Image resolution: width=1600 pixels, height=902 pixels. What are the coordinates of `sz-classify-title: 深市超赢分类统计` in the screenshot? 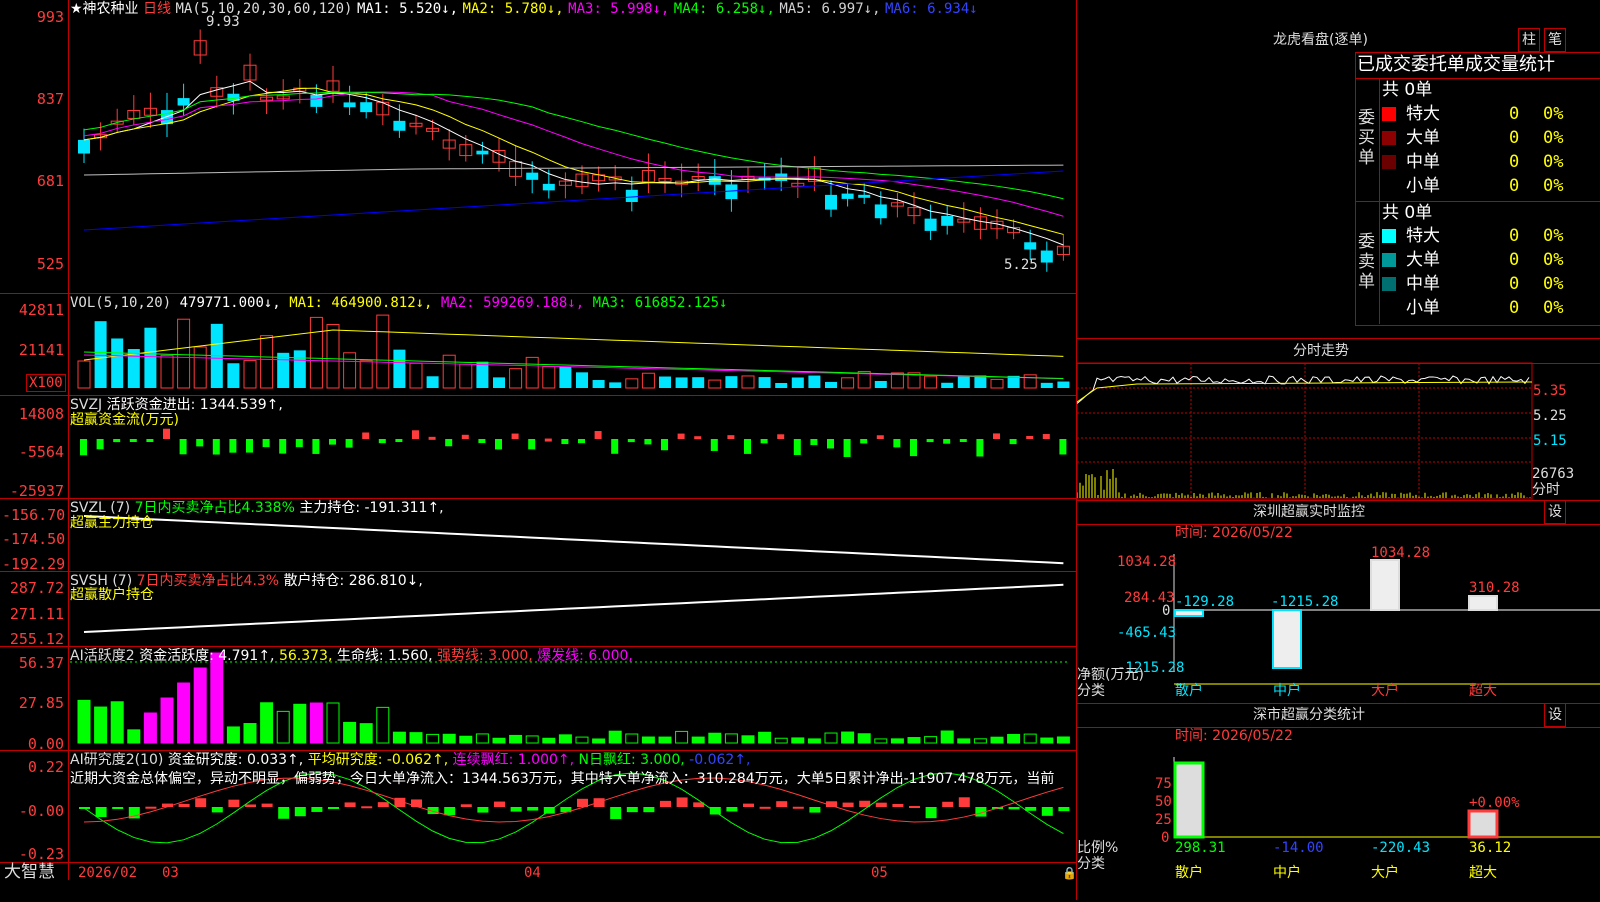 It's located at (1309, 715).